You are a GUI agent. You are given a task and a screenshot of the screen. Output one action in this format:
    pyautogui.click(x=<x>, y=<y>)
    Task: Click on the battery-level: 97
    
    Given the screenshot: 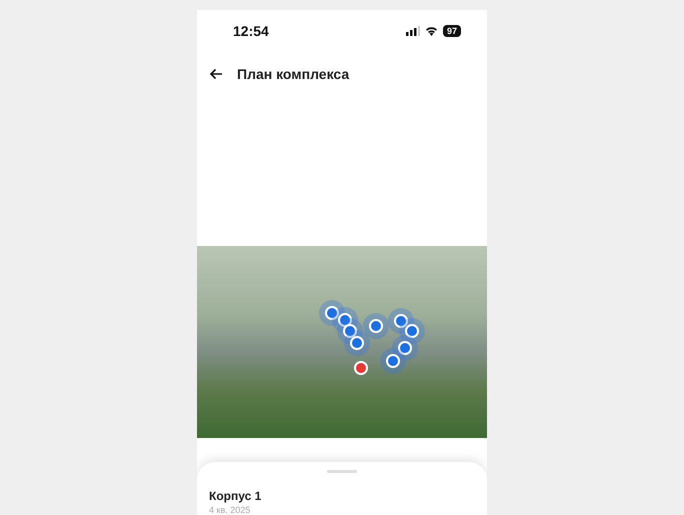 What is the action you would take?
    pyautogui.click(x=451, y=30)
    